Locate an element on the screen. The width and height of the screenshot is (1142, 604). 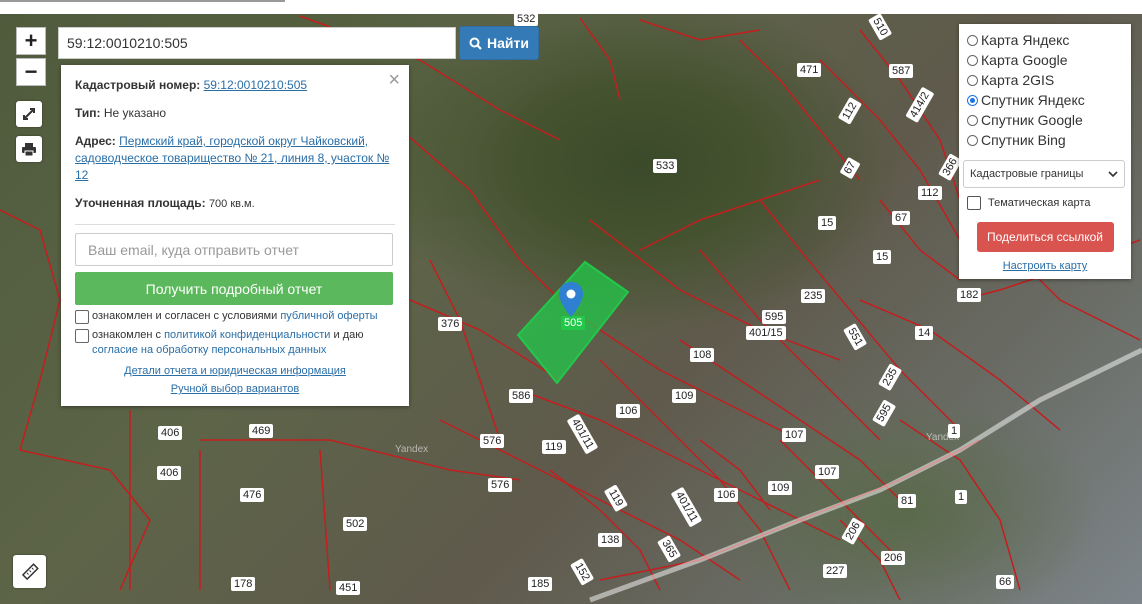
layer-option-label: Карта 2GIS is located at coordinates (1018, 80).